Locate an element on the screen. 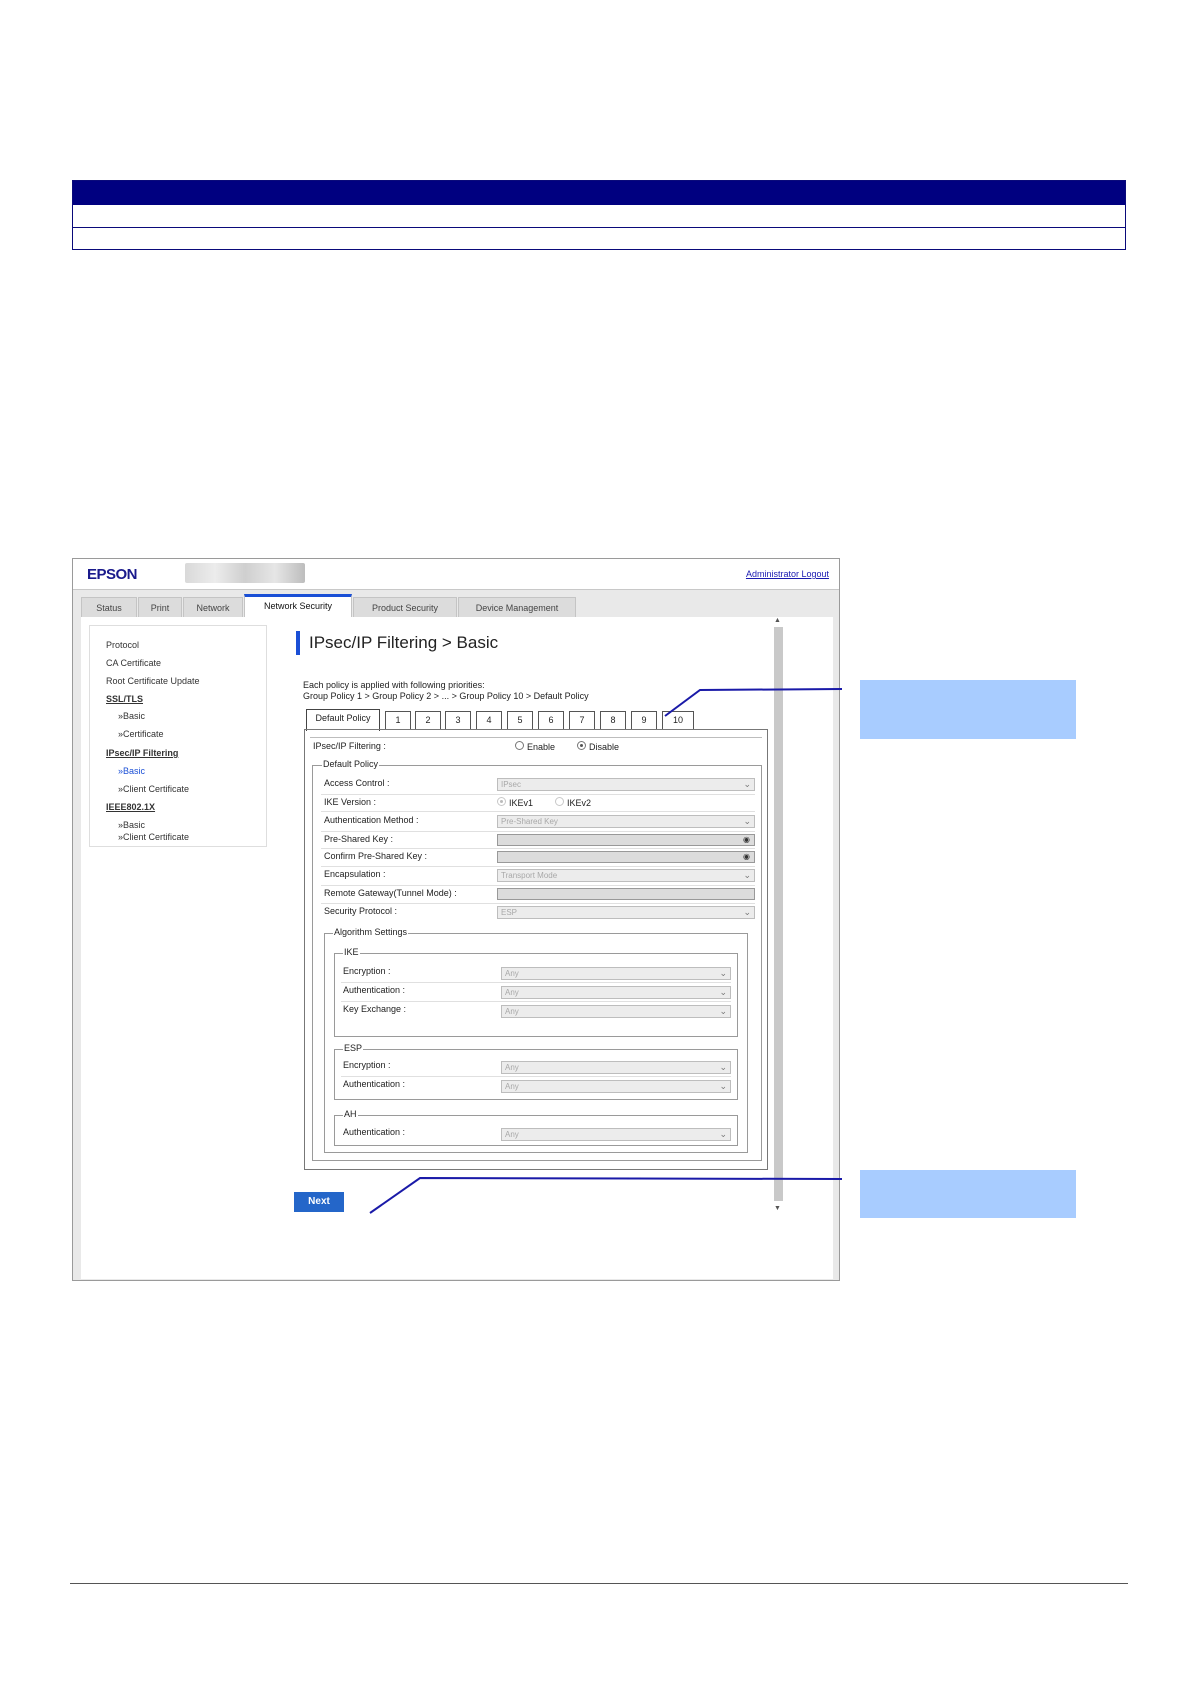 Image resolution: width=1191 pixels, height=1684 pixels. leader-line-policy-panel is located at coordinates (606, 1195).